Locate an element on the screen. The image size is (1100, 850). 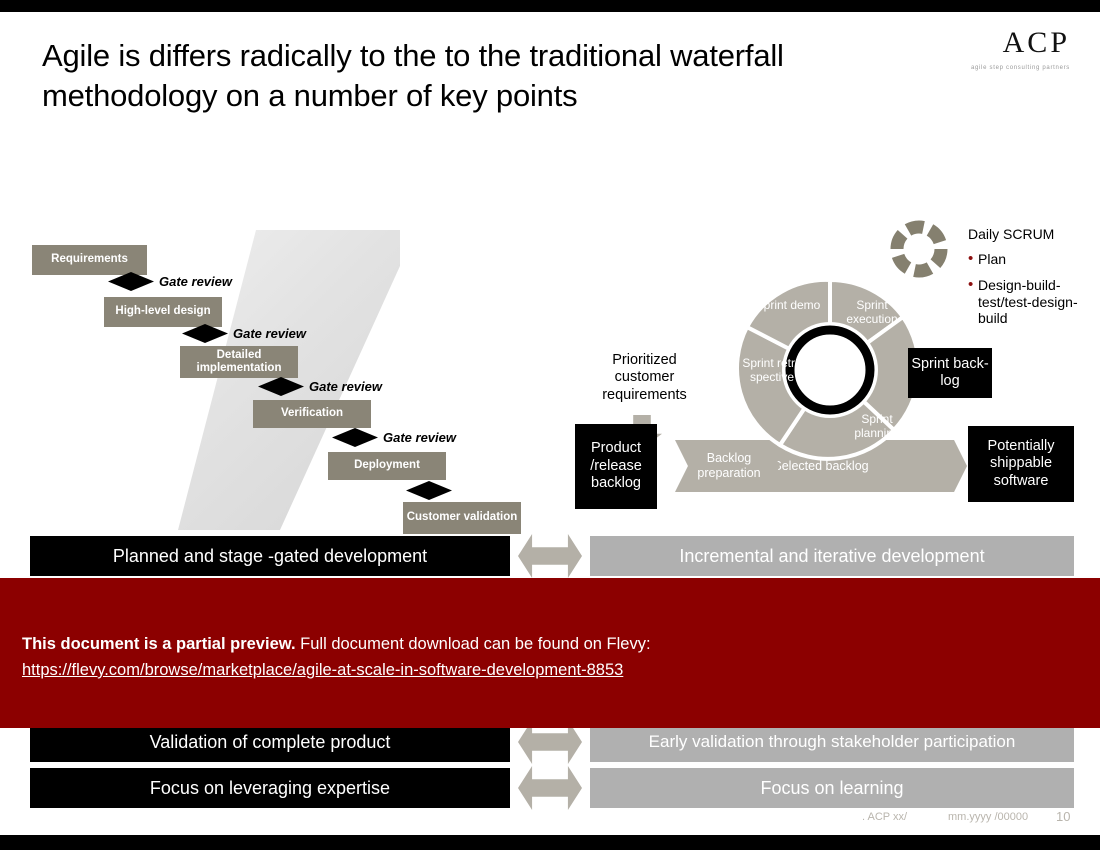
logo-tagline: agile step consulting partners is located at coordinates (1020, 68).